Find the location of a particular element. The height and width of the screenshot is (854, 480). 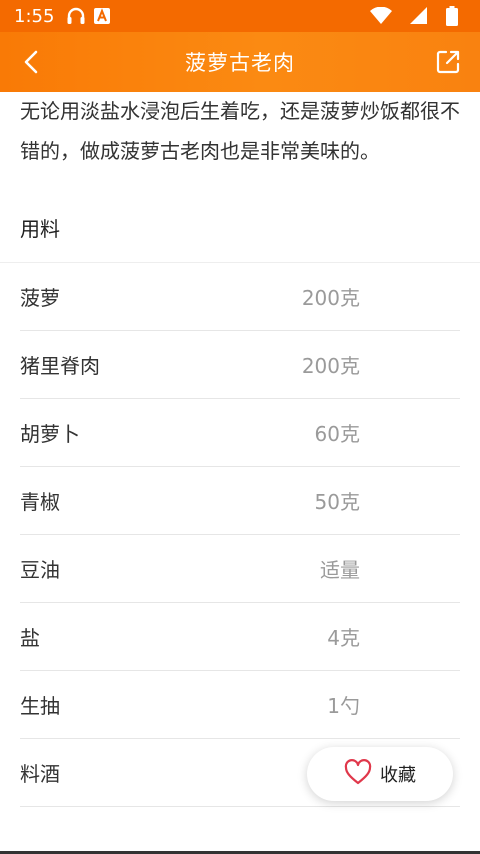

a-badge-icon is located at coordinates (102, 16).